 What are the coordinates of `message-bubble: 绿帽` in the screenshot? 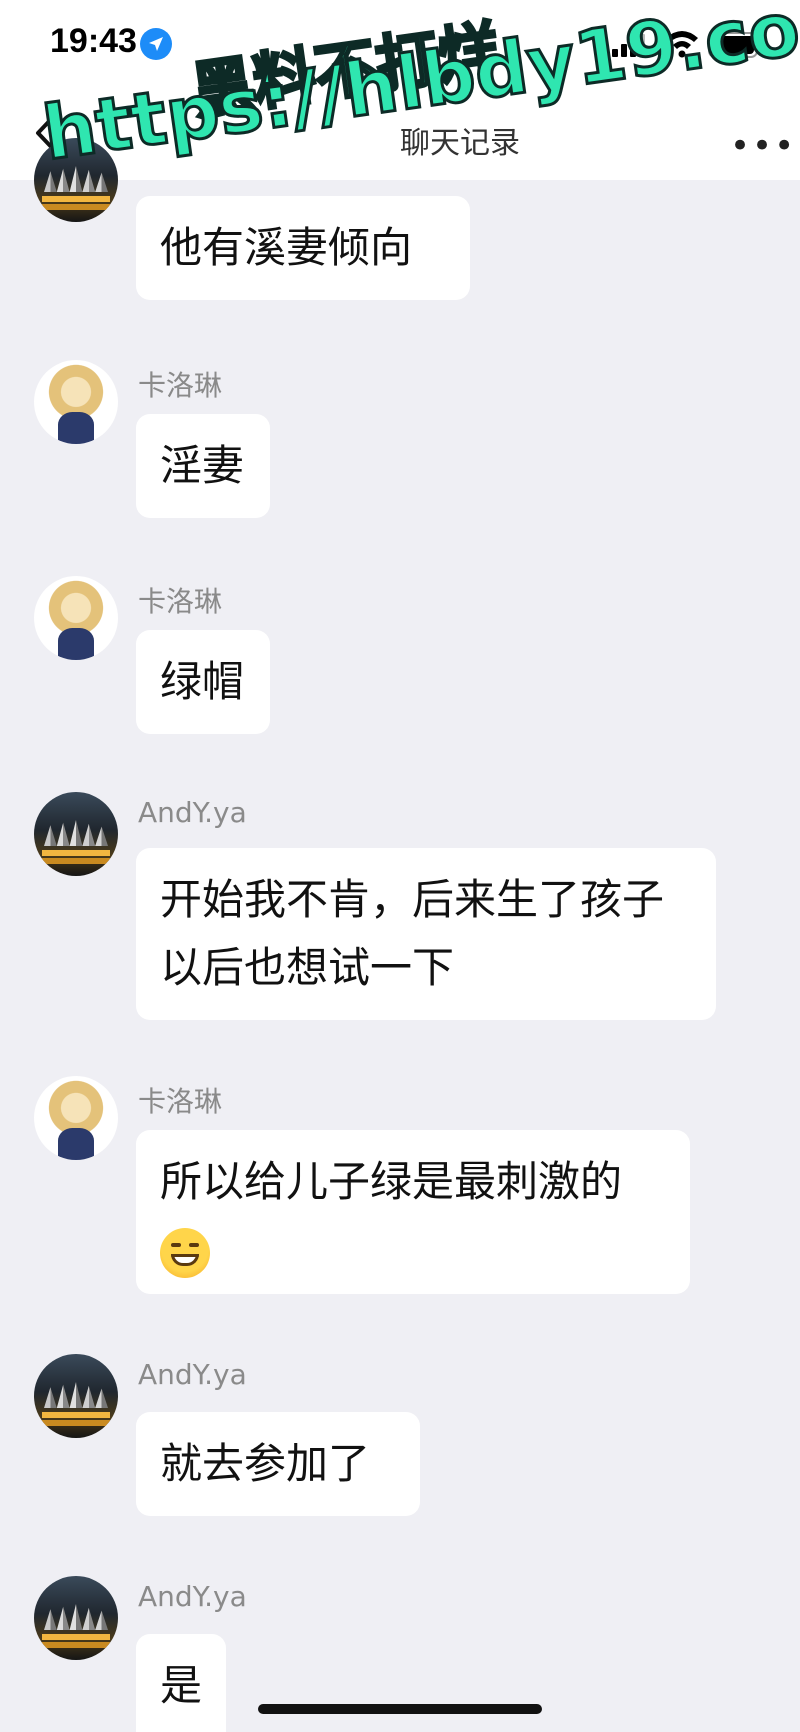 It's located at (203, 682).